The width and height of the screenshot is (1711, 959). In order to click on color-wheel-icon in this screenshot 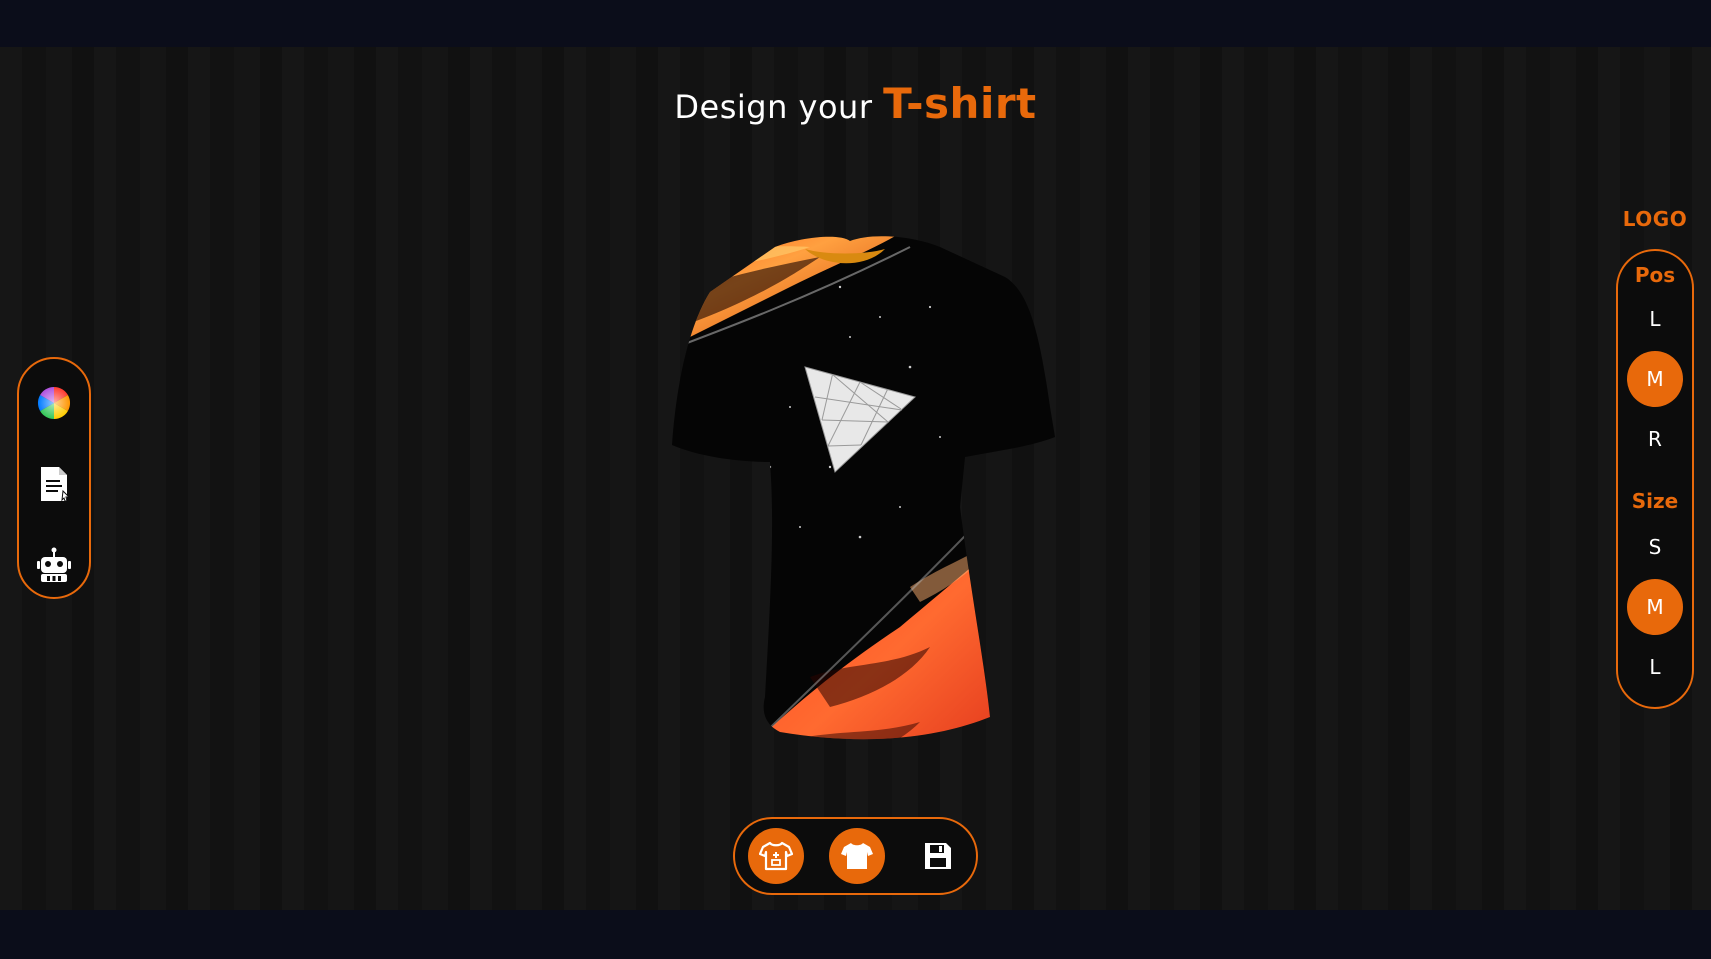, I will do `click(54, 403)`.